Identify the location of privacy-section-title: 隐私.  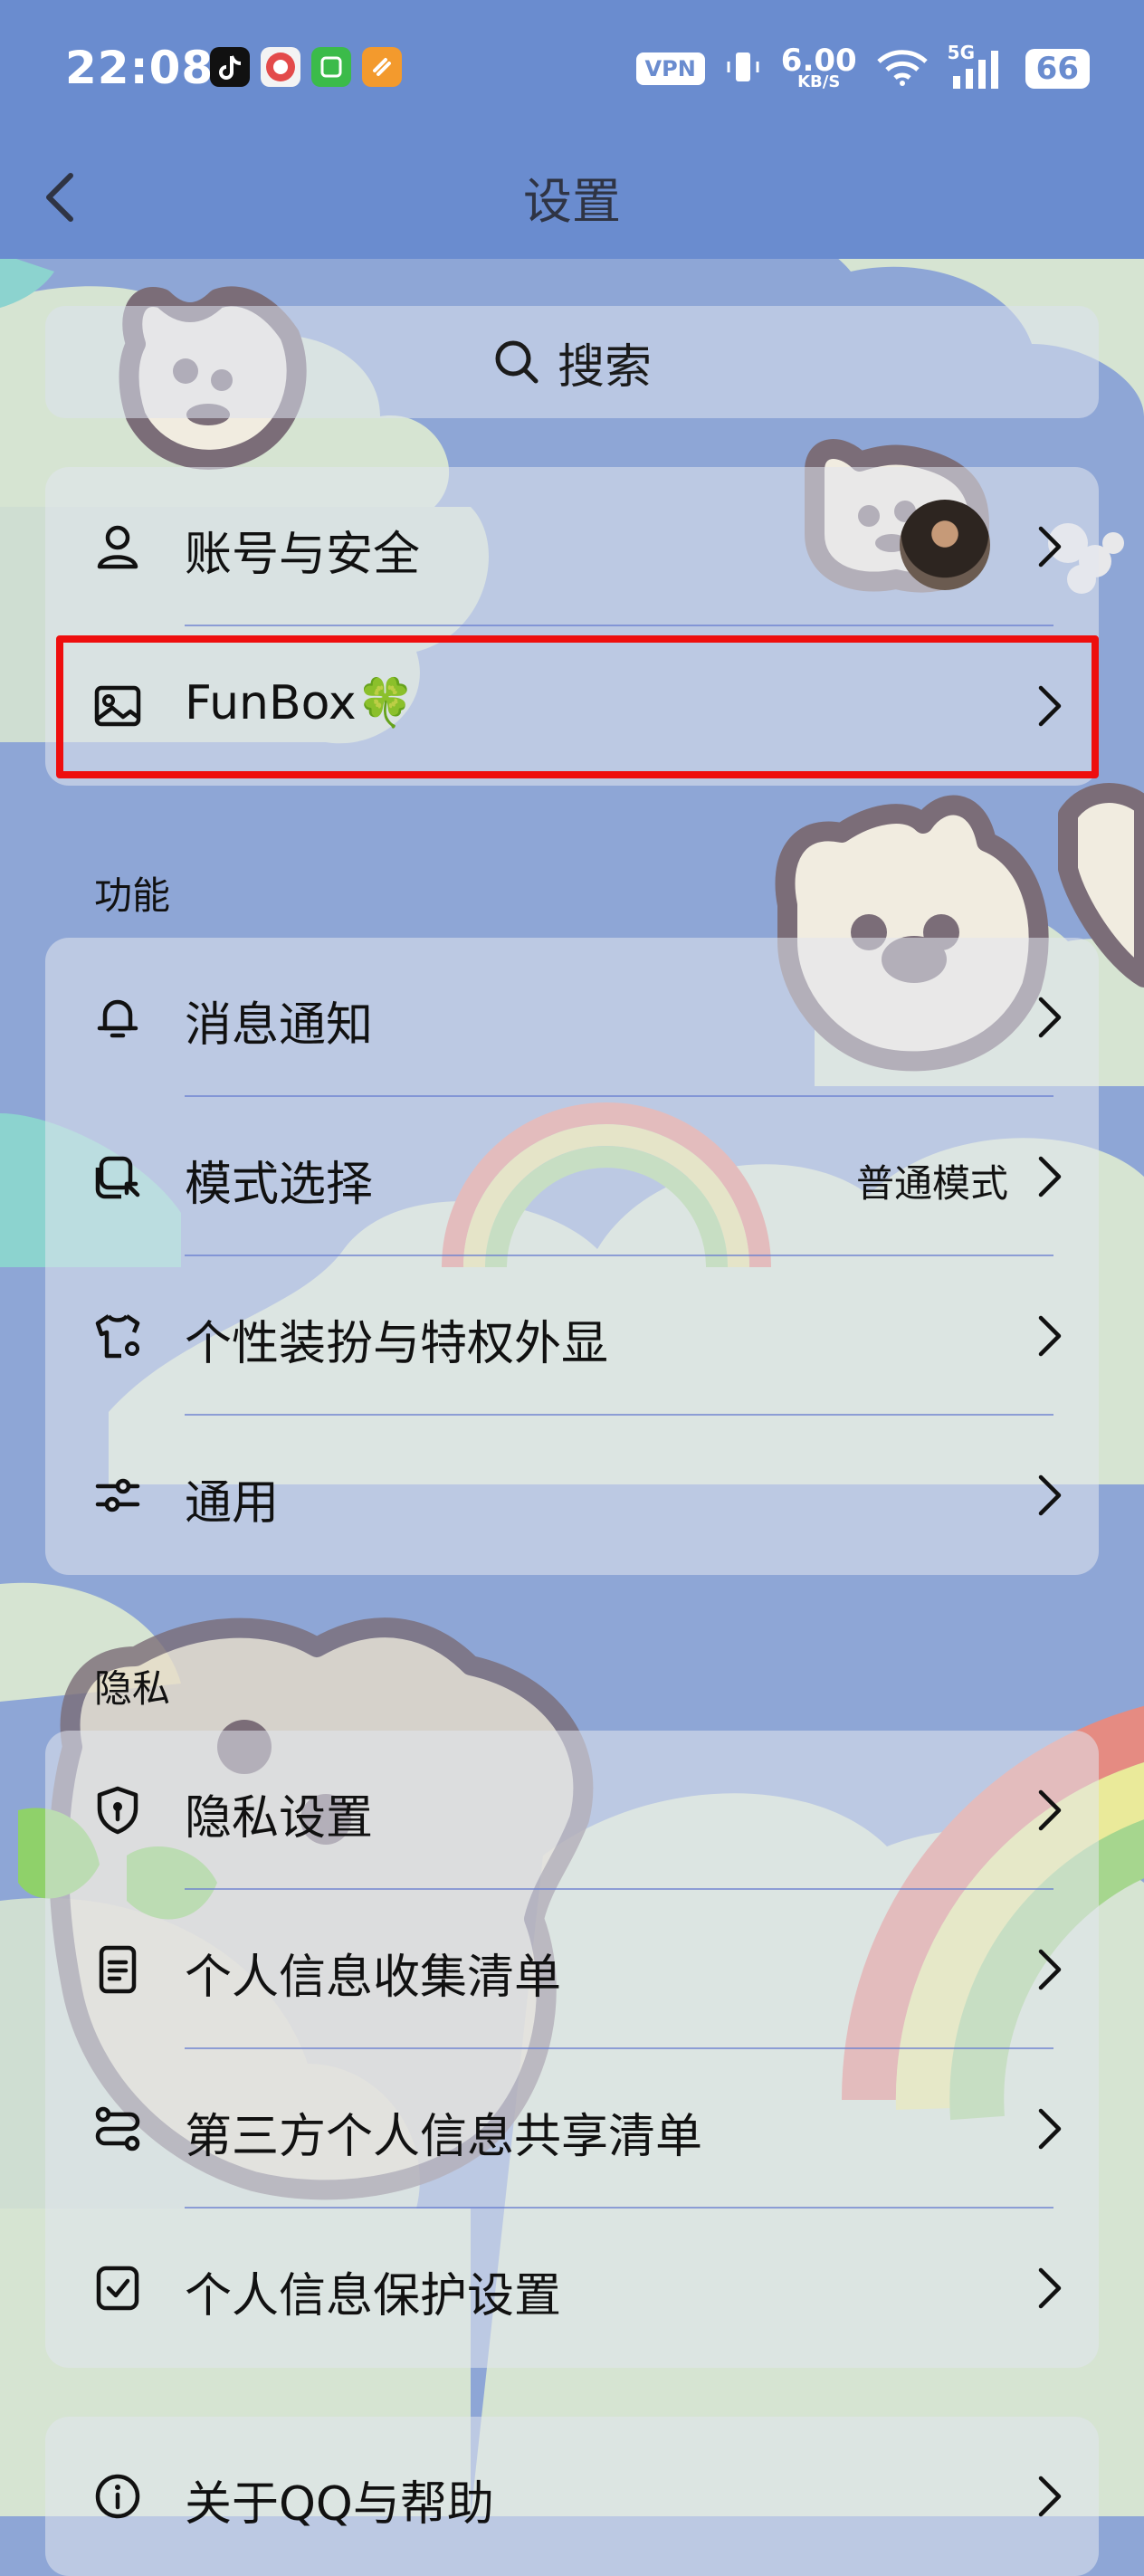
(132, 1688).